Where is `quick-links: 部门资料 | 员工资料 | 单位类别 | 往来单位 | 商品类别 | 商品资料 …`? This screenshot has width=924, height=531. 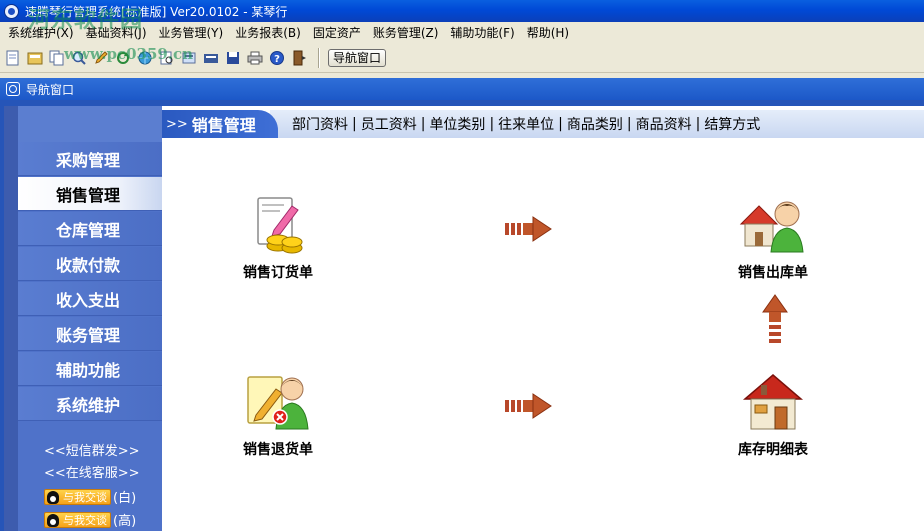 quick-links: 部门资料 | 员工资料 | 单位类别 | 往来单位 | 商品类别 | 商品资料 … is located at coordinates (597, 124).